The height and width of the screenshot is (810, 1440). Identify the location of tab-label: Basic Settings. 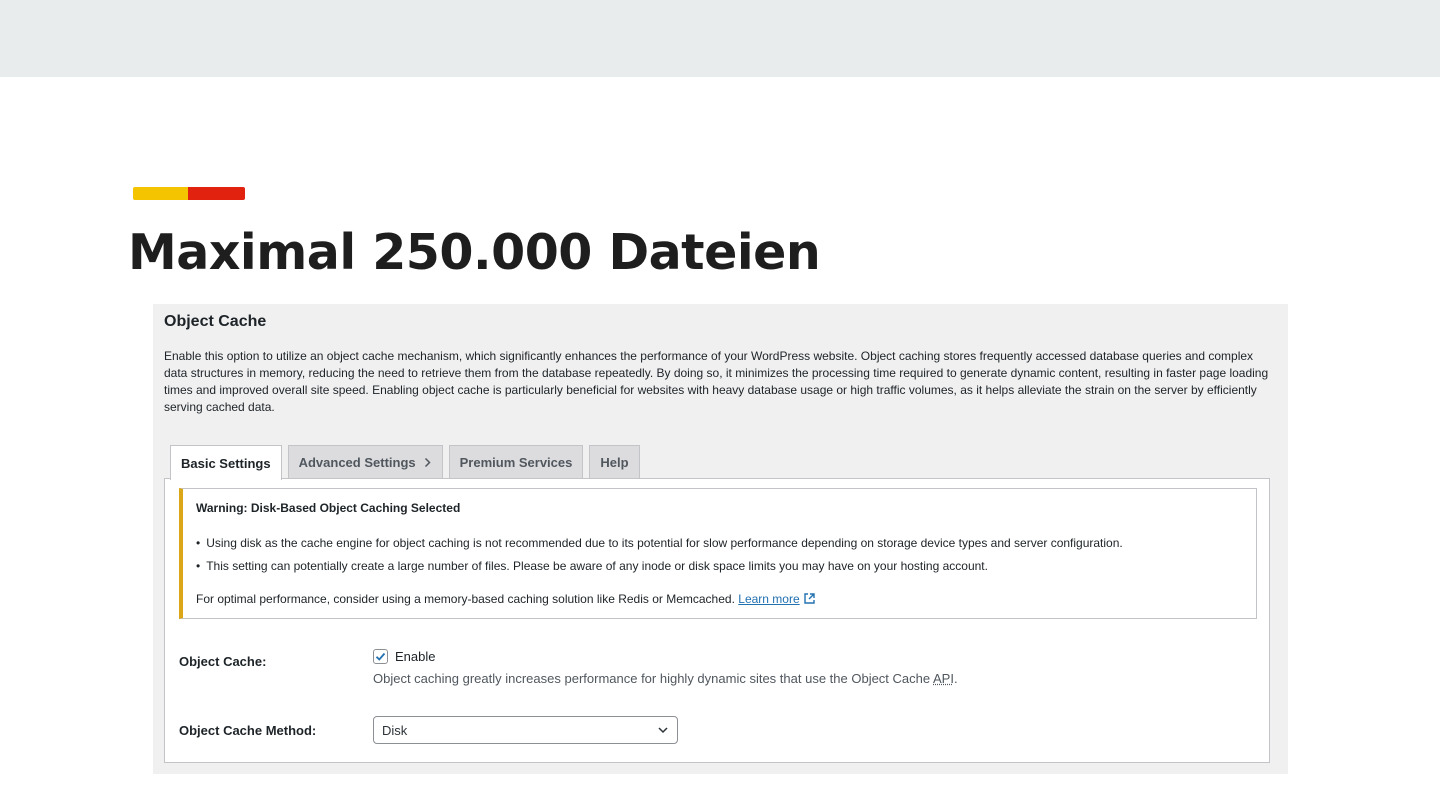
(226, 463).